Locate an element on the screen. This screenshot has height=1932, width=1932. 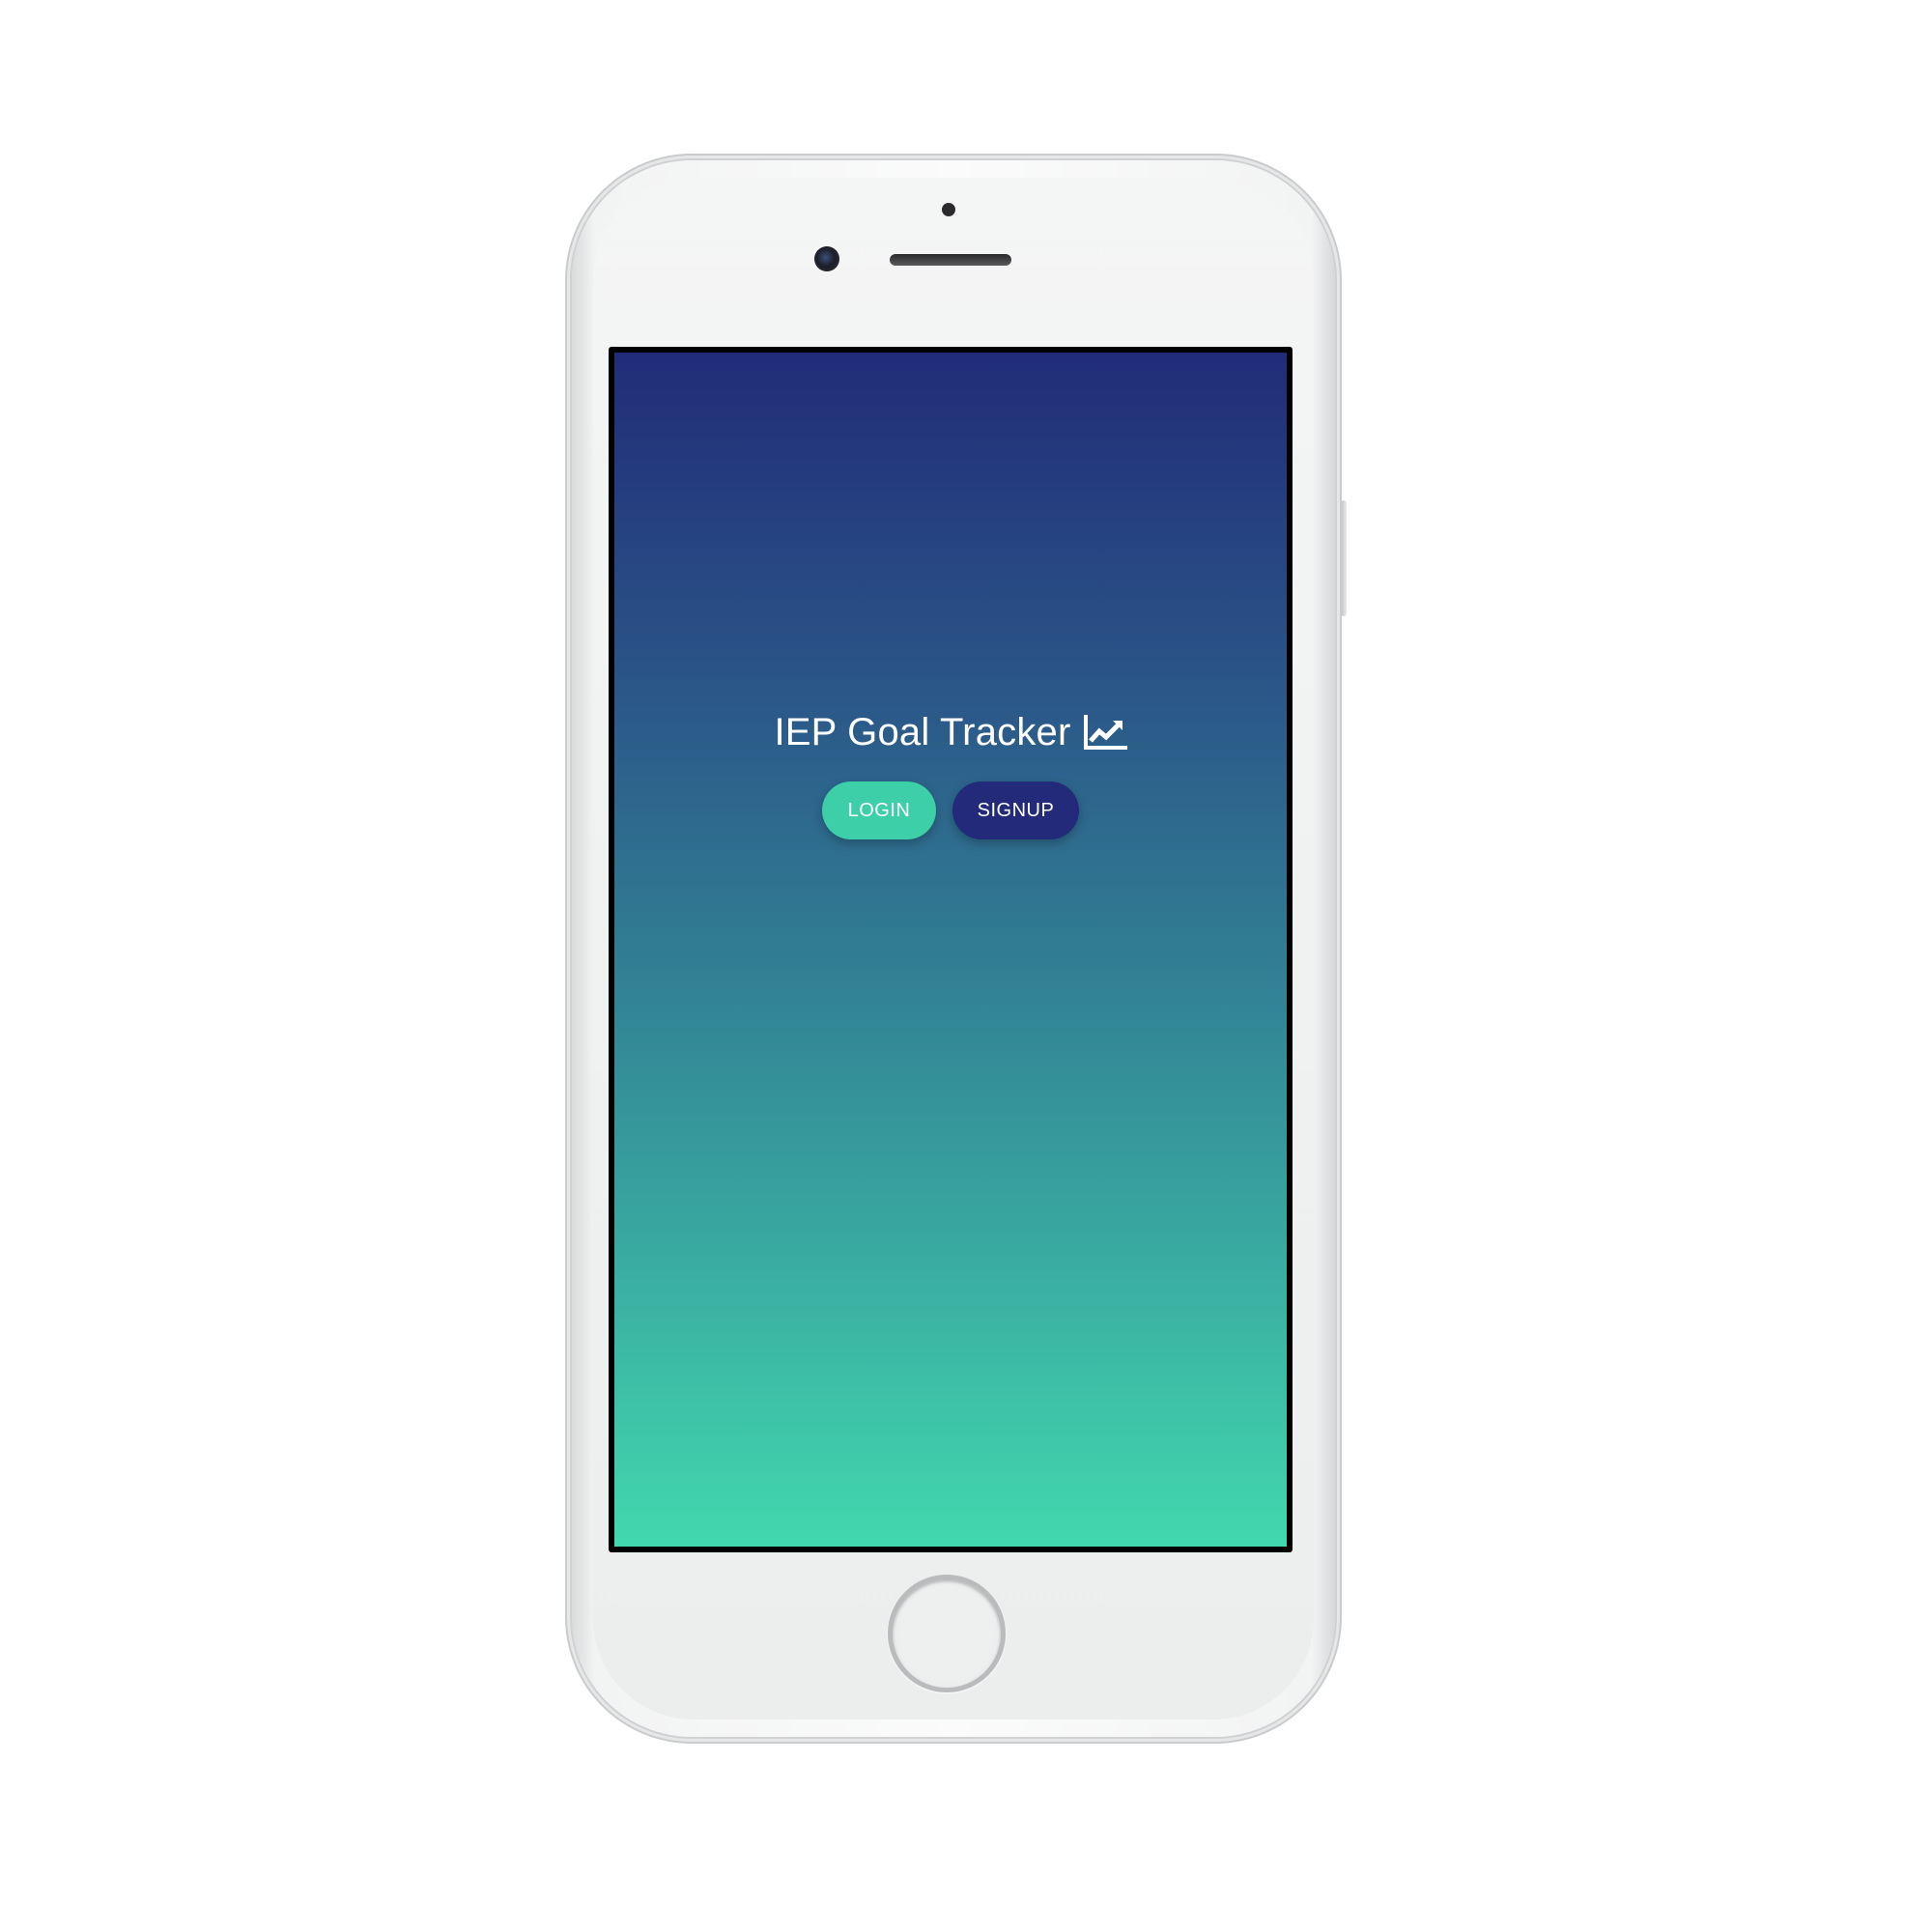
chart-line-icon is located at coordinates (1105, 732).